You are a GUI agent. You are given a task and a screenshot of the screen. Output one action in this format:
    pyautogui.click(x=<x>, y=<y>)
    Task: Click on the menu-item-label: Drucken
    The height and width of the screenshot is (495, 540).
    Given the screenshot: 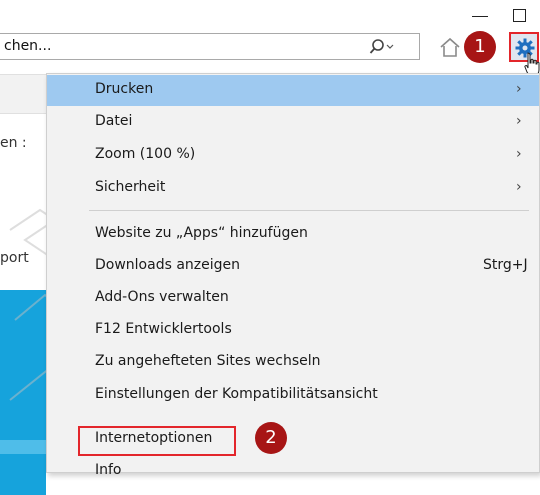 What is the action you would take?
    pyautogui.click(x=124, y=89)
    